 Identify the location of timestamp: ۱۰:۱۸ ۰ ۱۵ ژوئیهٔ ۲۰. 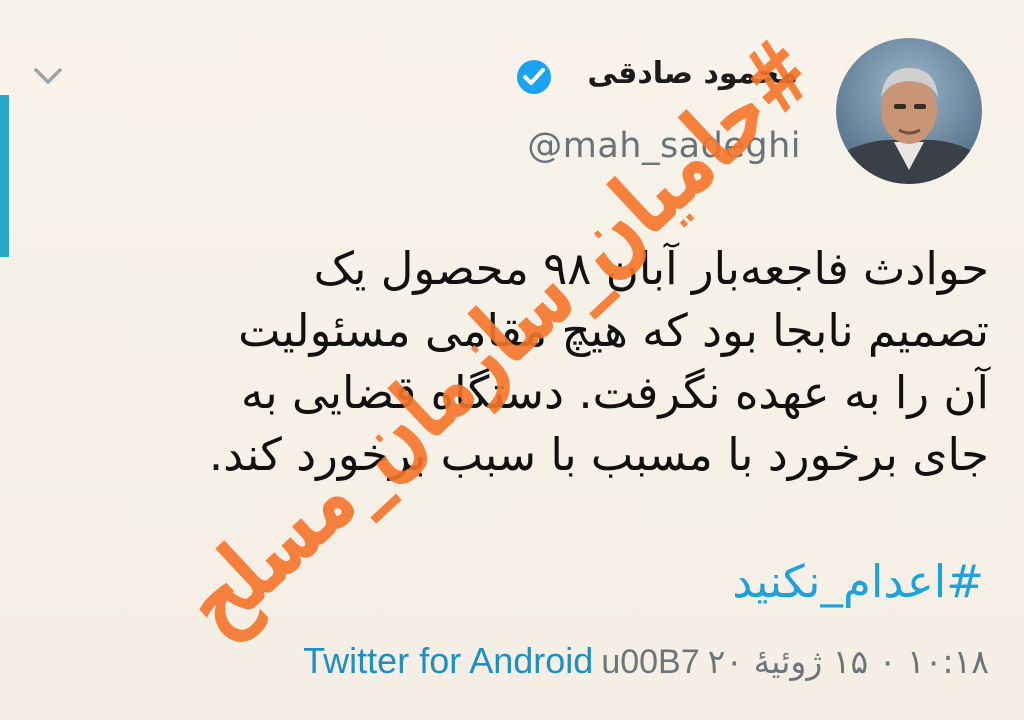
(848, 661).